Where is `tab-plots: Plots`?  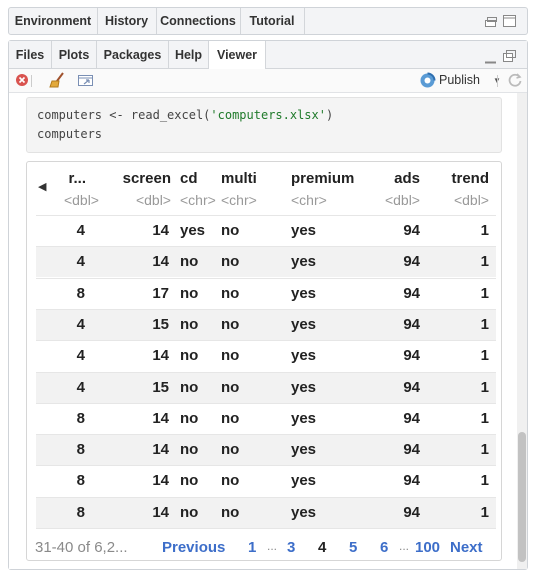
tab-plots: Plots is located at coordinates (74, 54).